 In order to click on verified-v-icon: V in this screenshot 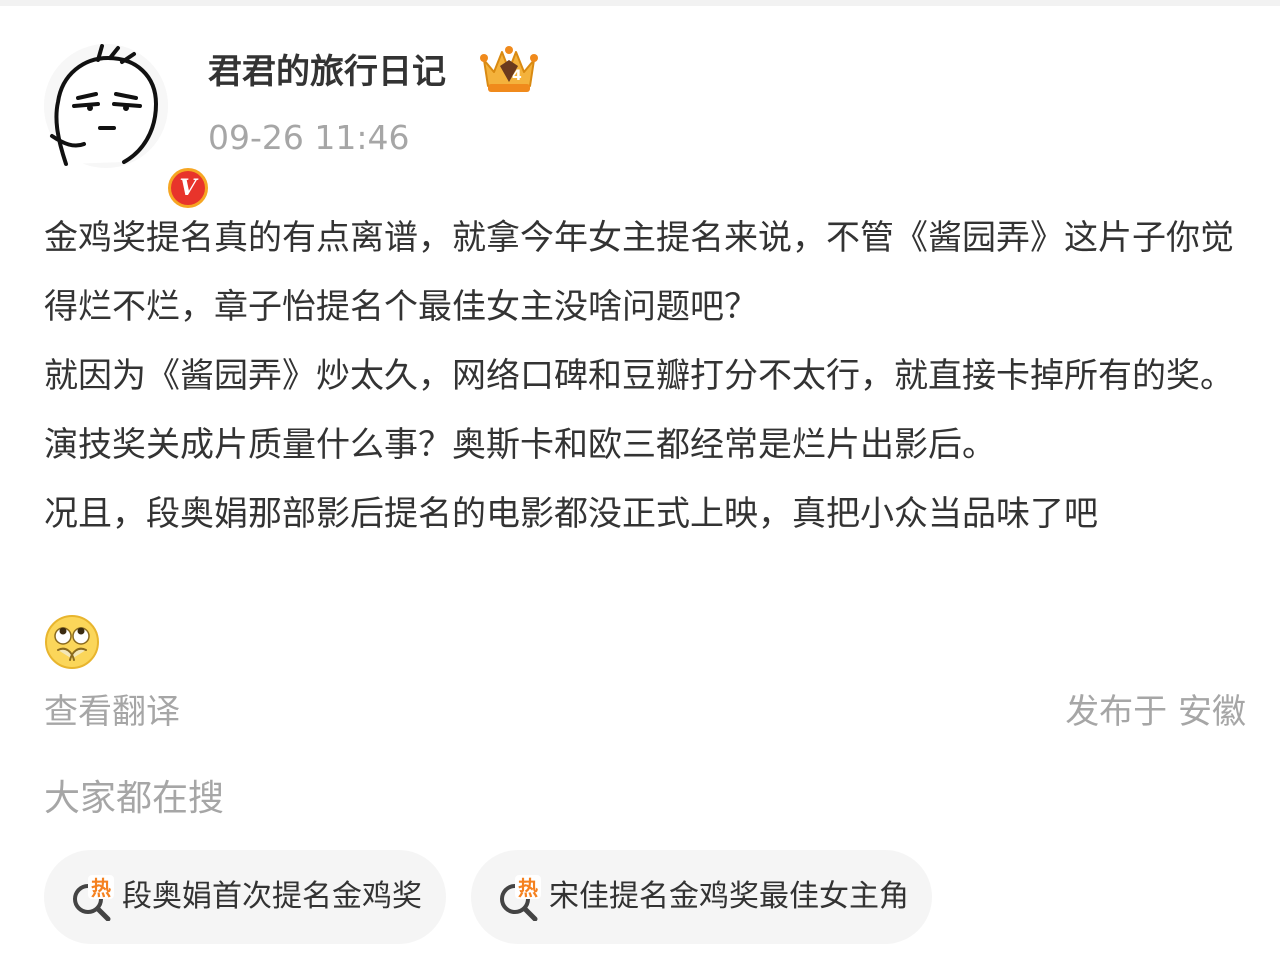, I will do `click(188, 188)`.